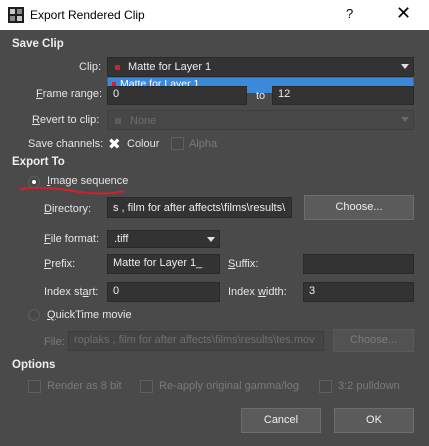 This screenshot has width=429, height=446. I want to click on colour-label: Colour, so click(143, 144).